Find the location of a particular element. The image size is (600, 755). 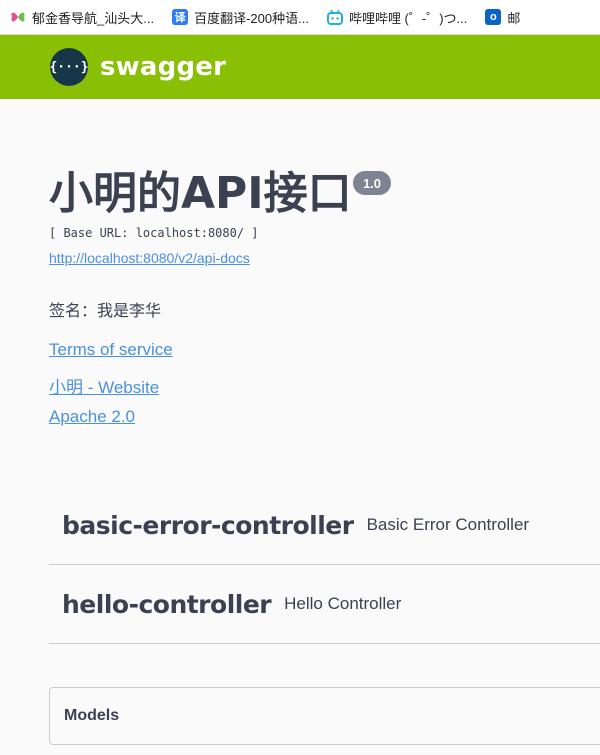

tag-description: Hello Controller is located at coordinates (343, 603).